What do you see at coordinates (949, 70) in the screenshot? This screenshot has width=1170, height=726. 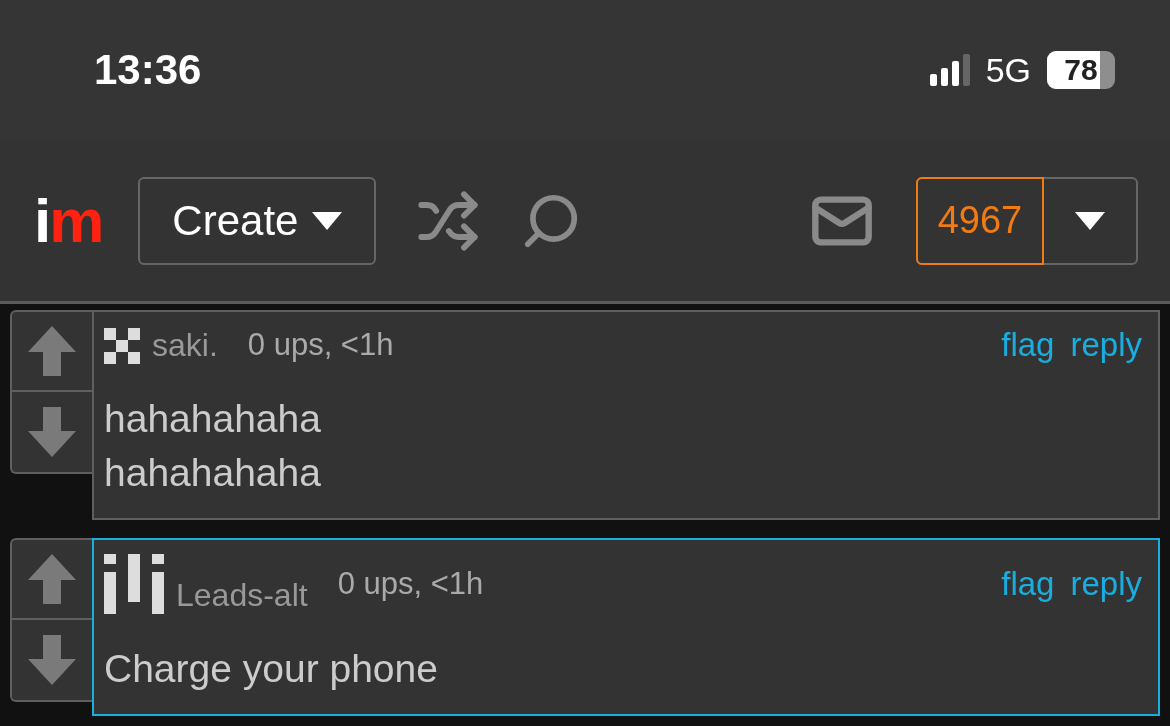 I see `signal-icon` at bounding box center [949, 70].